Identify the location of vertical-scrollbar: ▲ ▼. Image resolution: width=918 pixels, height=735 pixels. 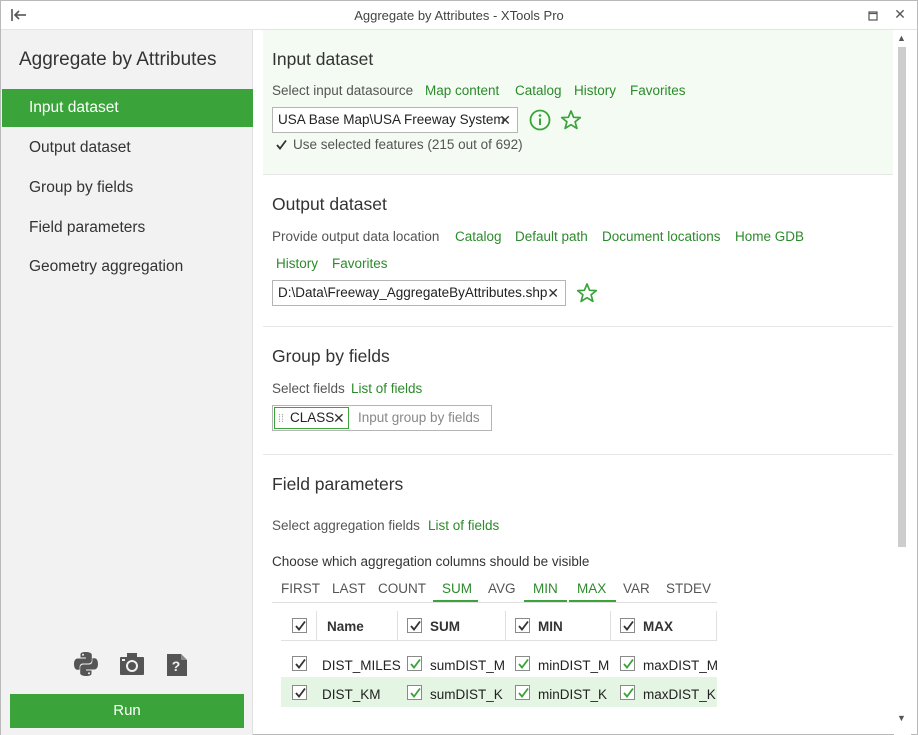
(902, 382).